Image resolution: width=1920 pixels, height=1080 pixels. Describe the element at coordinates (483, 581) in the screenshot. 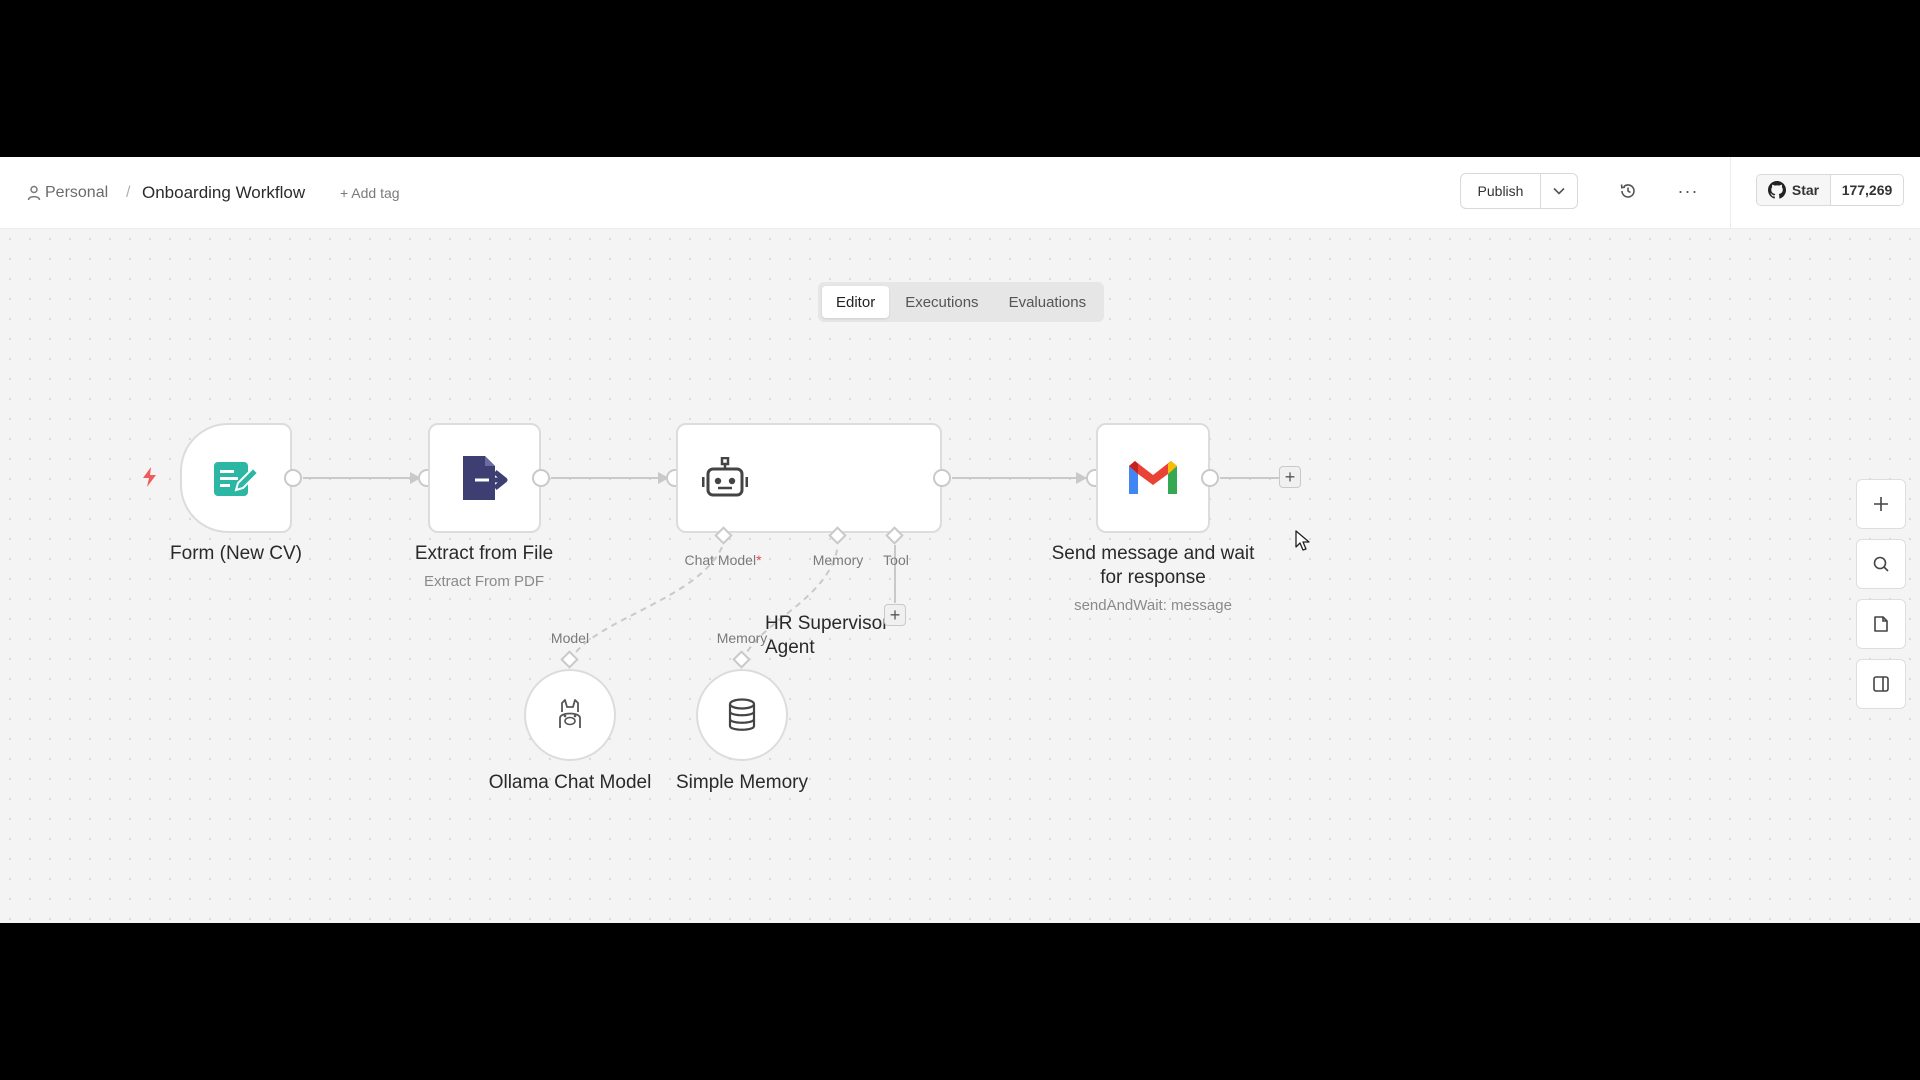

I see `extract-node-subtitle: Extract From PDF` at that location.